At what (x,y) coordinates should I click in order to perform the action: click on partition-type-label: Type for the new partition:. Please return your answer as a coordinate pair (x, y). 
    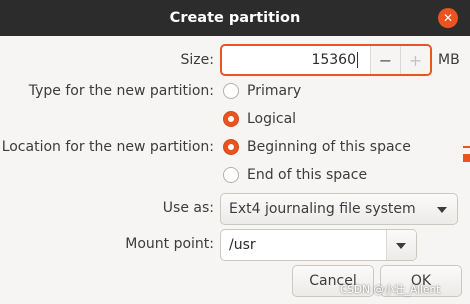
    Looking at the image, I should click on (121, 91).